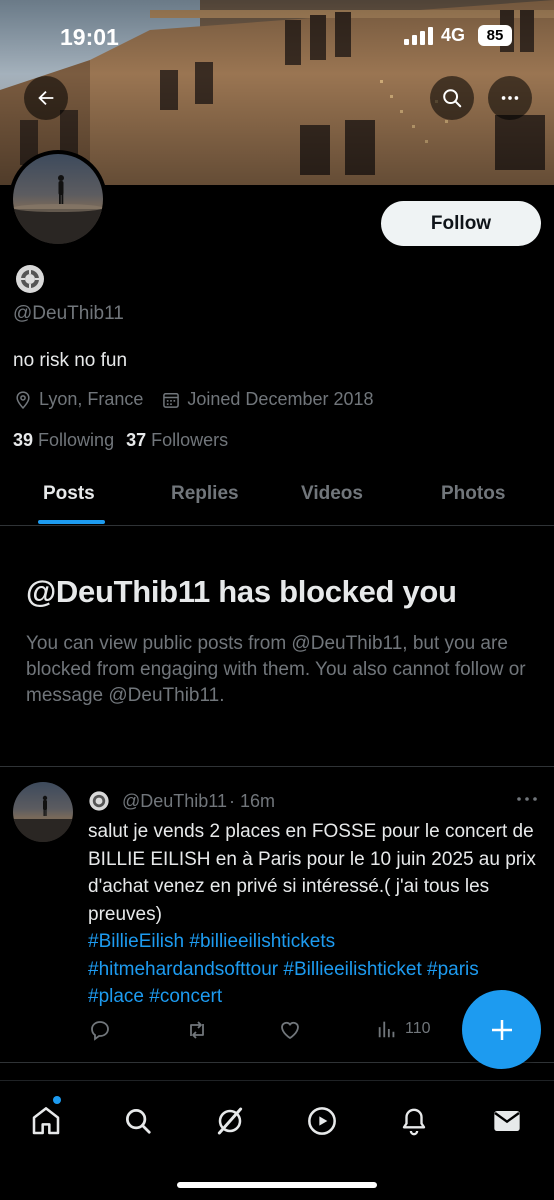 This screenshot has width=554, height=1200. Describe the element at coordinates (23, 399) in the screenshot. I see `location-pin-icon` at that location.